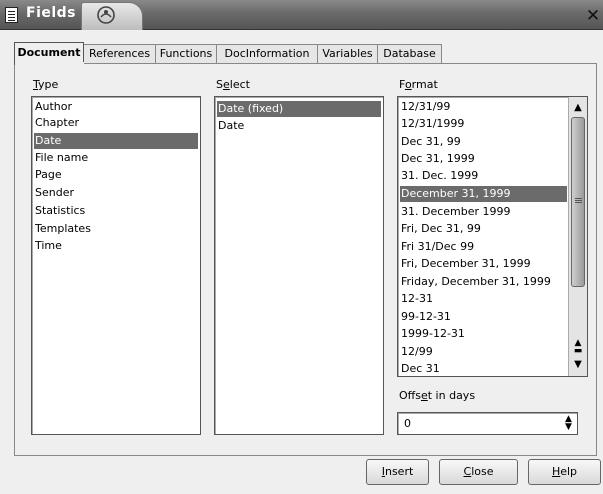 The width and height of the screenshot is (603, 494). I want to click on format-item: 12/31/99, so click(483, 107).